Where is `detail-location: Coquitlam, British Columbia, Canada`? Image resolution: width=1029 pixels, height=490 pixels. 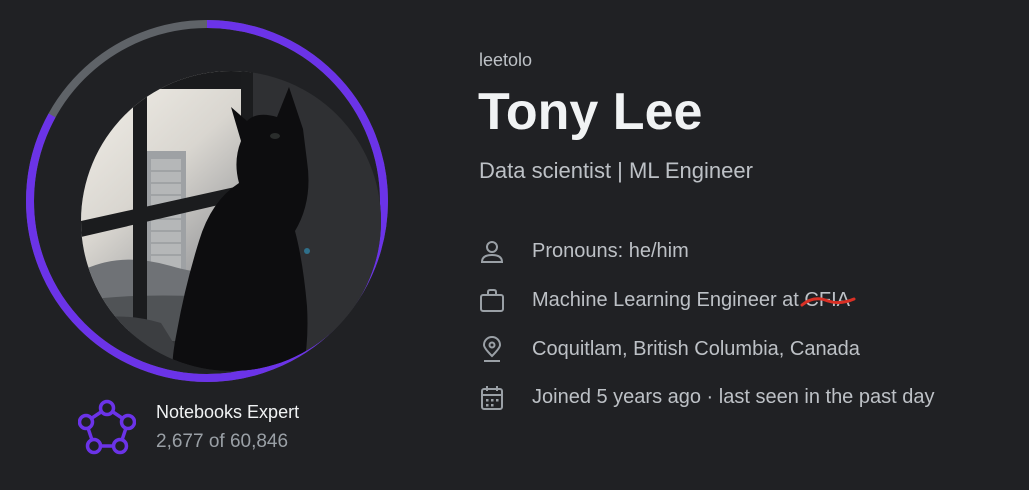 detail-location: Coquitlam, British Columbia, Canada is located at coordinates (749, 351).